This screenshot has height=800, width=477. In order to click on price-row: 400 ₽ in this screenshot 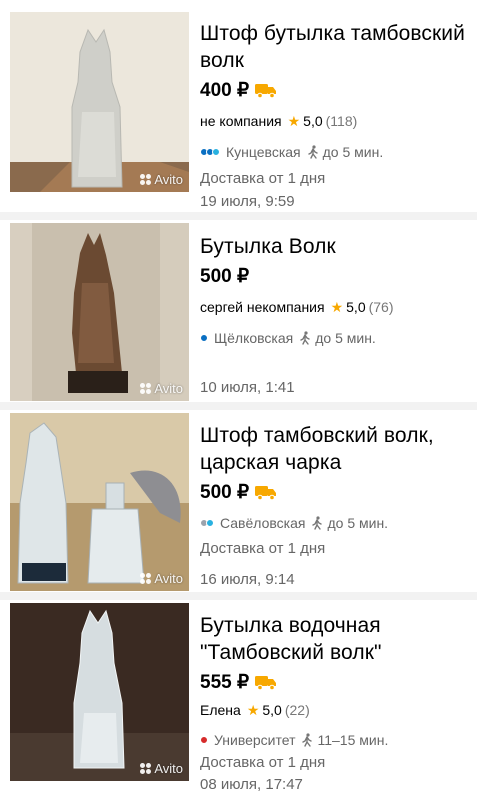, I will do `click(336, 90)`.